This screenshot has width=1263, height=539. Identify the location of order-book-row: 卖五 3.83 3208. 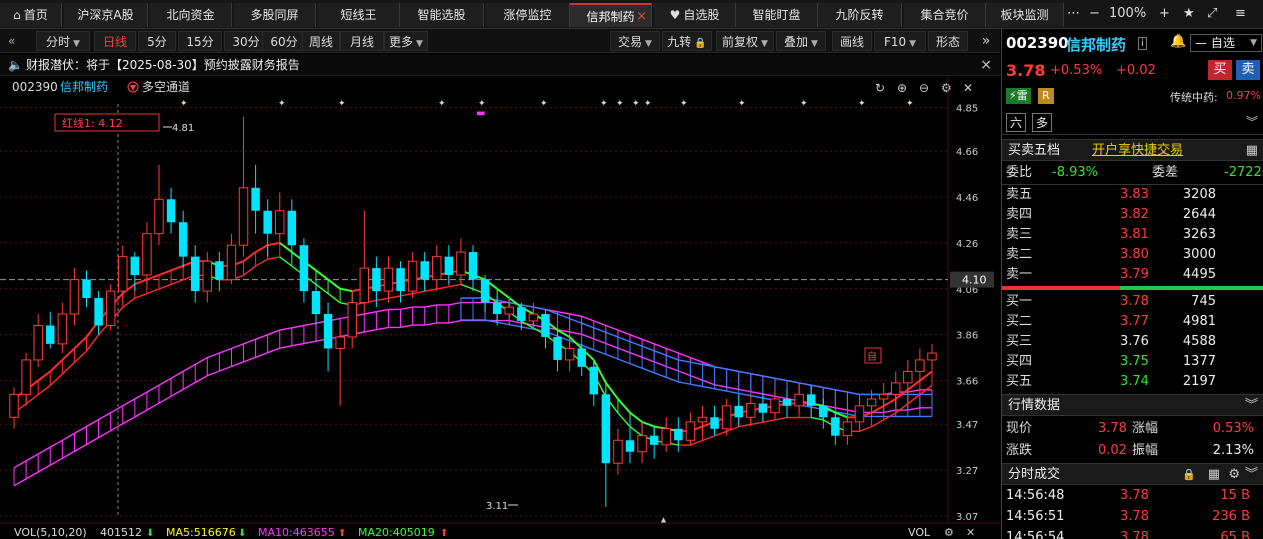
(1132, 195).